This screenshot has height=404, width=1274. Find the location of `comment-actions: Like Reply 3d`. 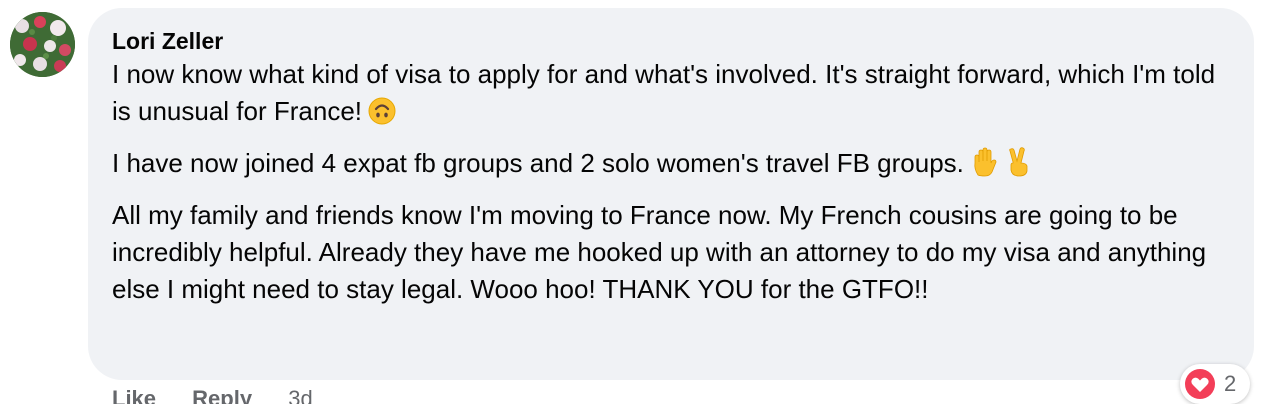

comment-actions: Like Reply 3d is located at coordinates (212, 395).